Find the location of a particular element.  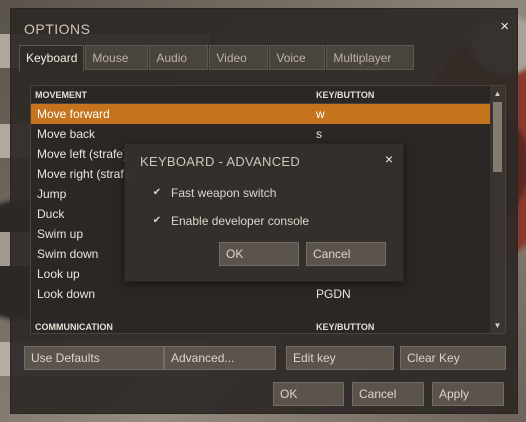

list-item: Move back s is located at coordinates (260, 134).